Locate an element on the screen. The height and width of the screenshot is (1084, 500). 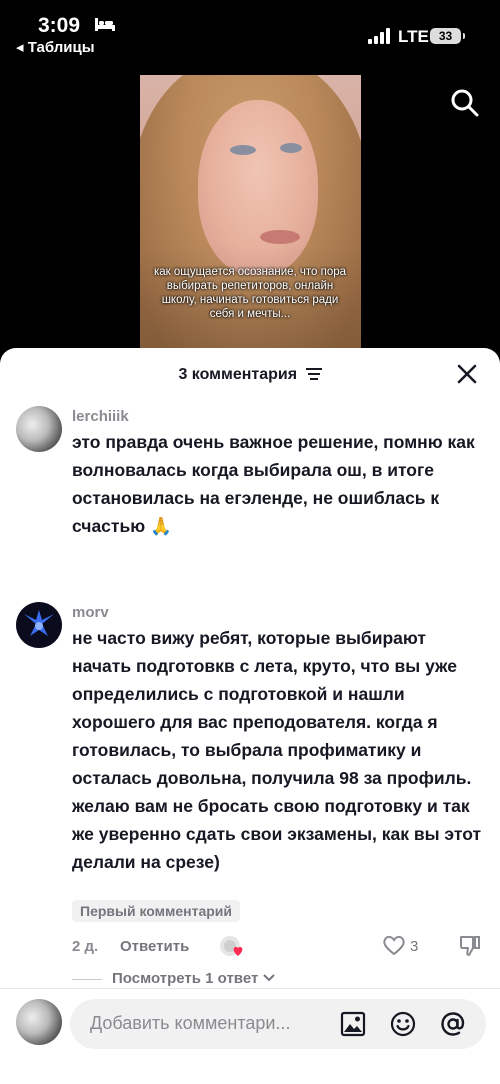
comment-username: lerchiiik is located at coordinates (100, 416).